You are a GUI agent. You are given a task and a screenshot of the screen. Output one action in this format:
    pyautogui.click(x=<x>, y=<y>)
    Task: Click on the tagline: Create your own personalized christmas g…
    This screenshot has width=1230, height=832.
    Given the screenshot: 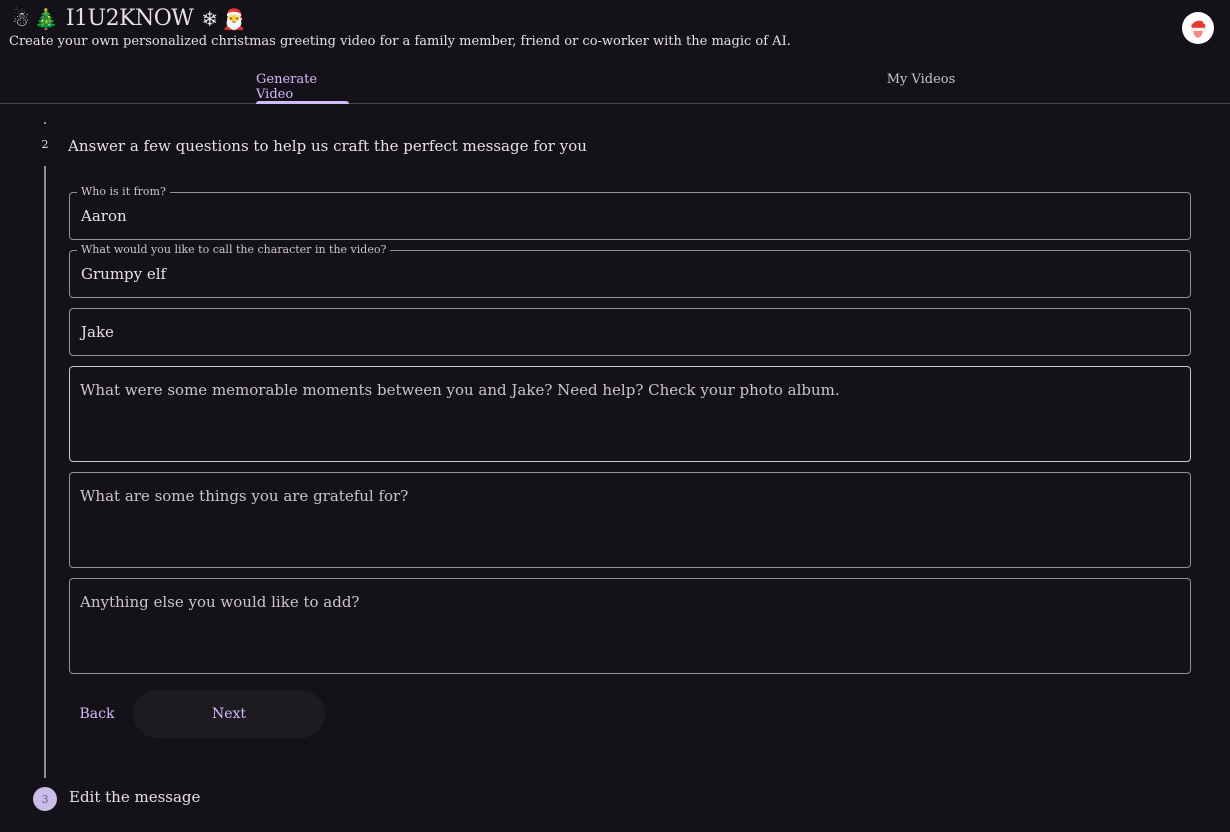 What is the action you would take?
    pyautogui.click(x=400, y=41)
    